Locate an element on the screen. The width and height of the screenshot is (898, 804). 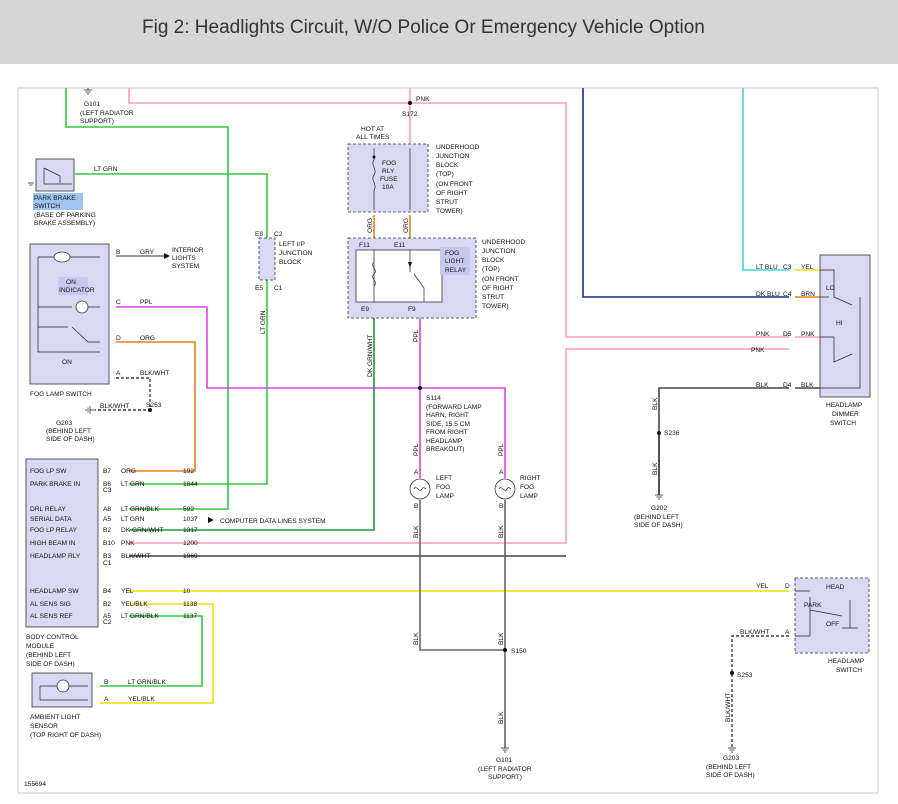
dimmer-wire-right: BLK is located at coordinates (807, 385).